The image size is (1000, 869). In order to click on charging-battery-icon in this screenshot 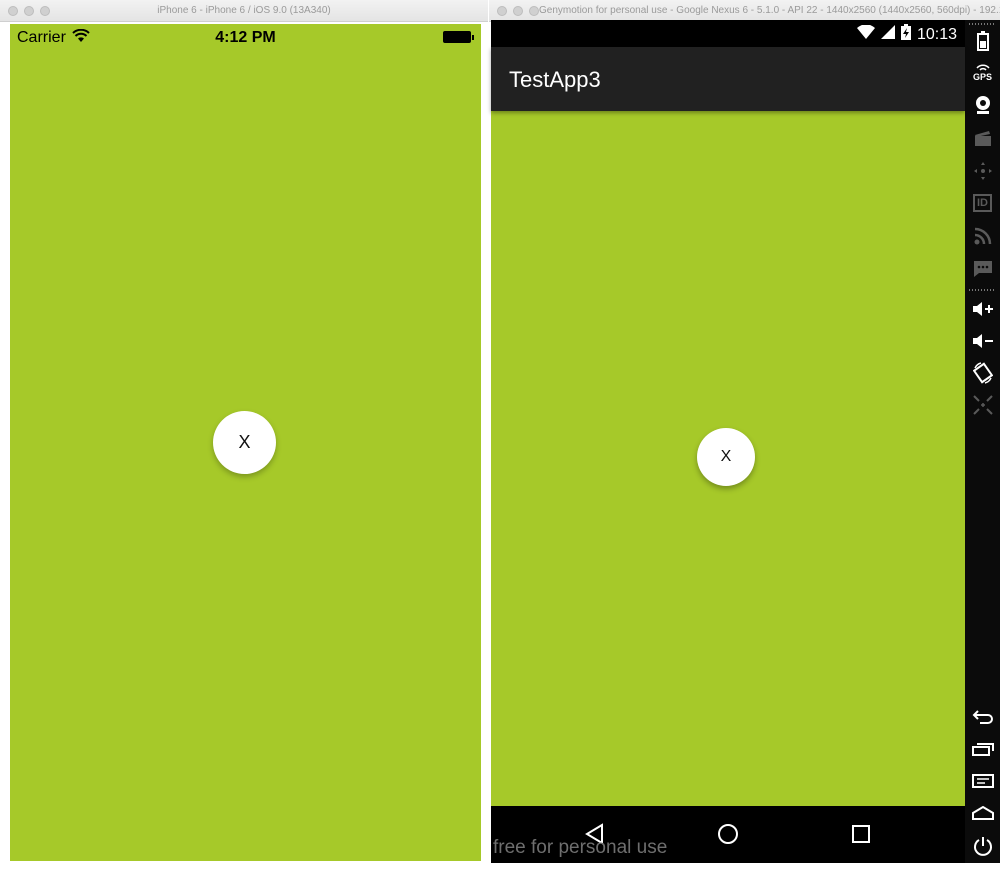, I will do `click(905, 34)`.